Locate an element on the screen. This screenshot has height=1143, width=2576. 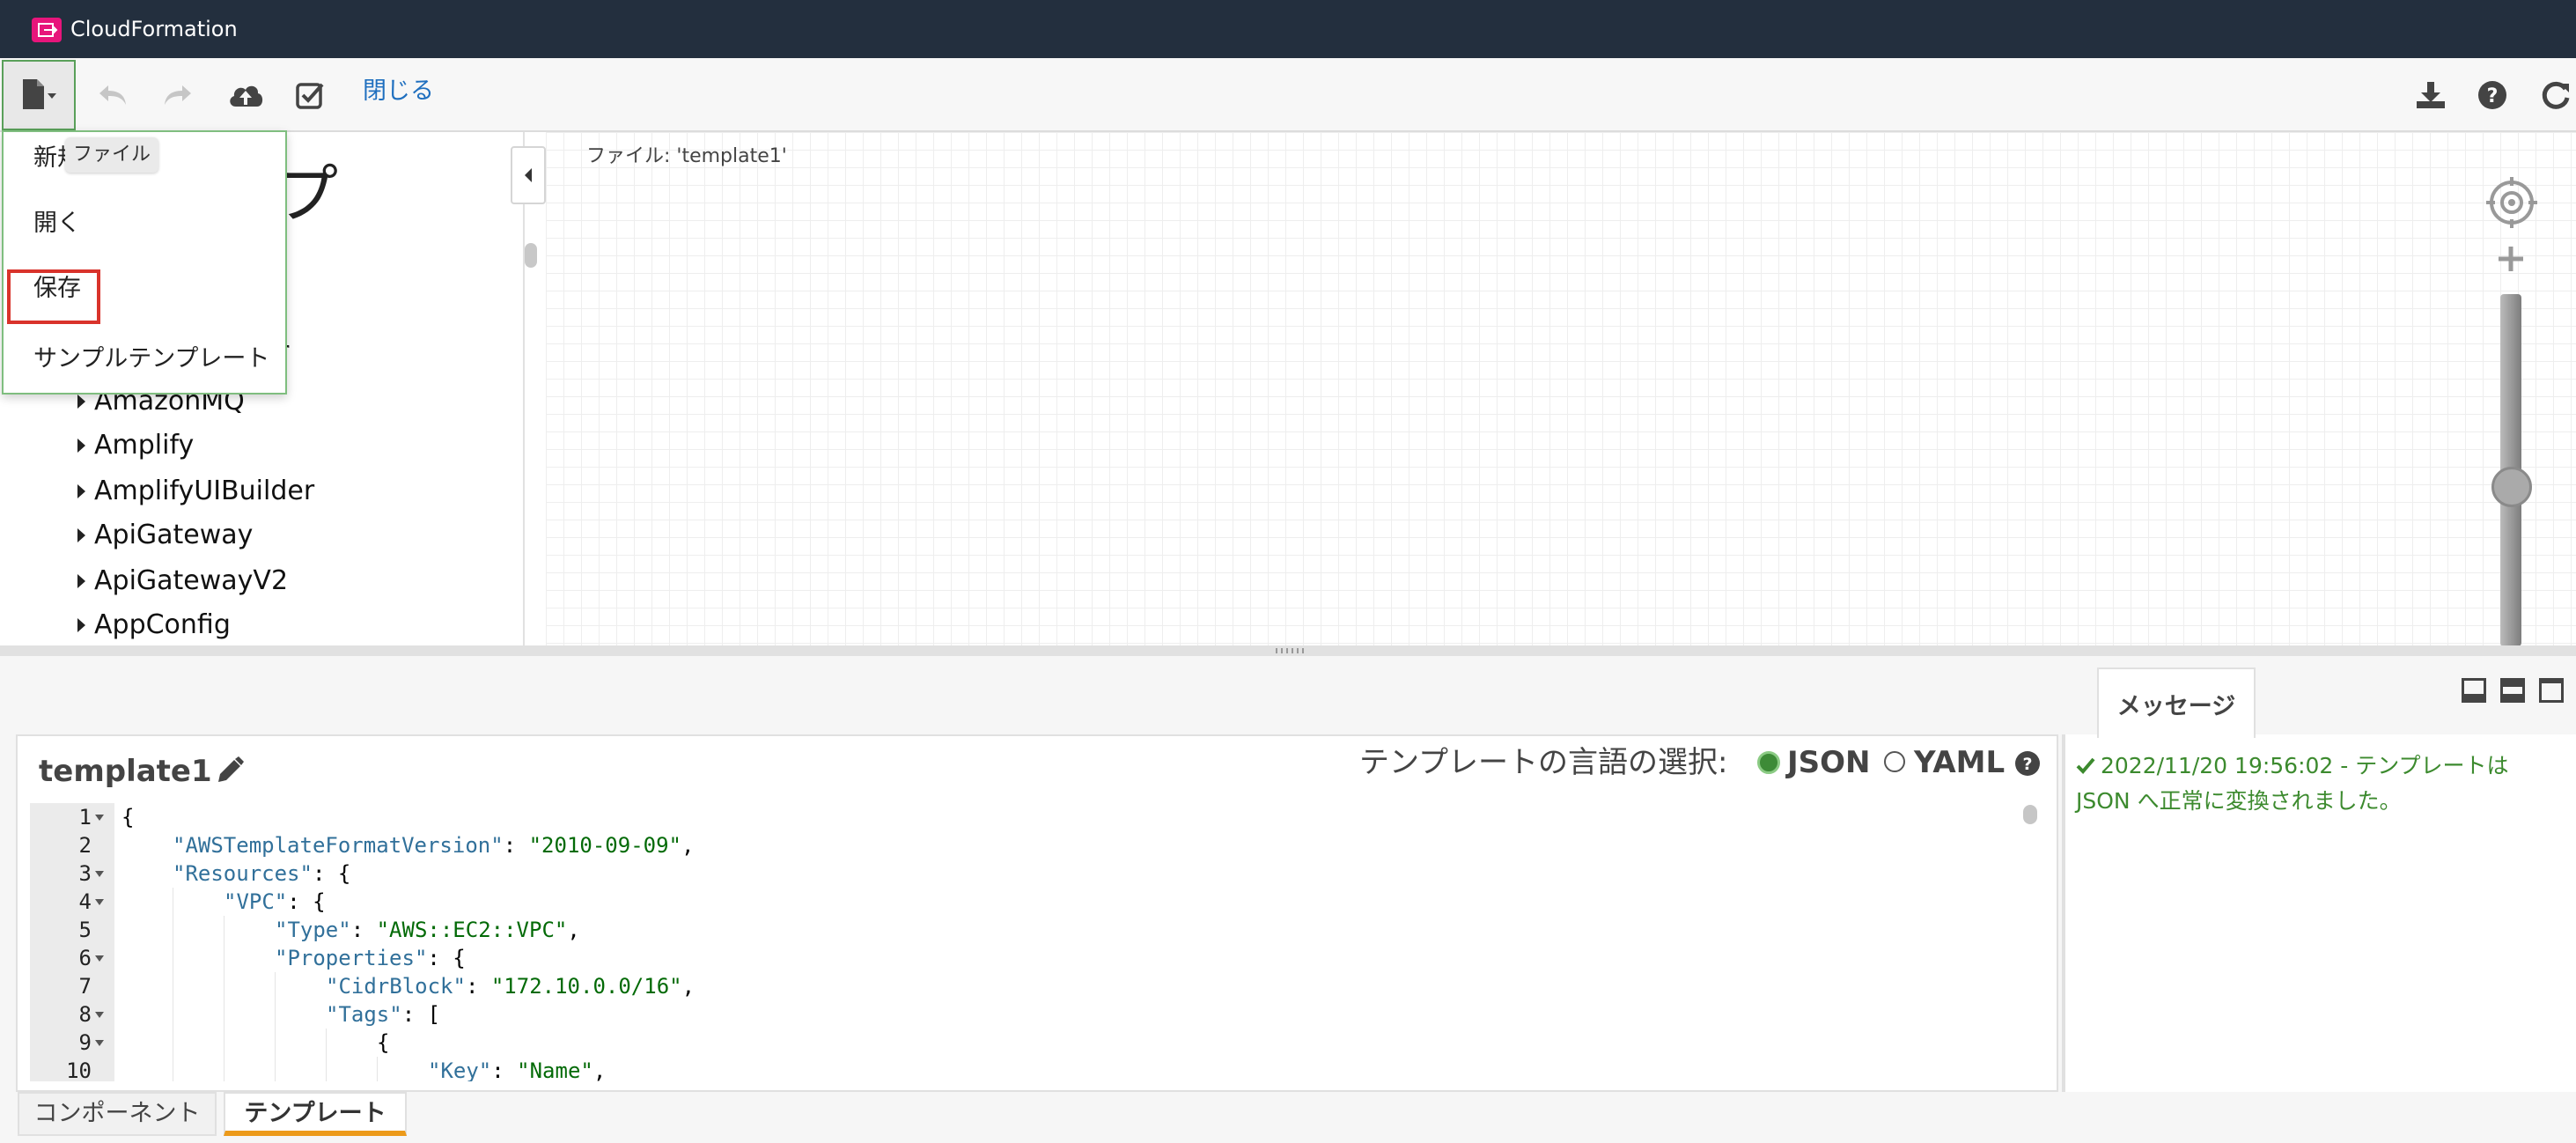
menu-item-sample-templates: サンプルテンプレート is located at coordinates (151, 359).